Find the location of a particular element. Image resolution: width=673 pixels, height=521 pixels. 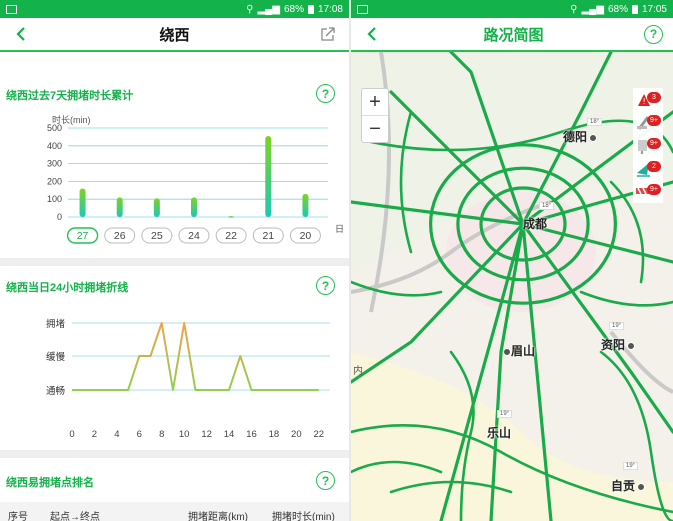

construction-filter: 9+ is located at coordinates (648, 122).